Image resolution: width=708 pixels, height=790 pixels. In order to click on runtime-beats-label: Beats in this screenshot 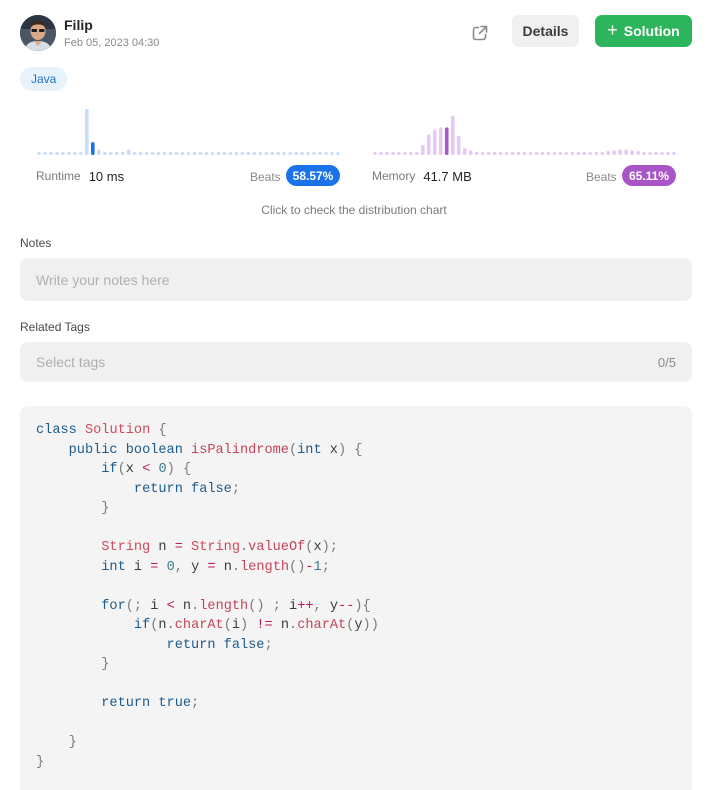, I will do `click(265, 177)`.